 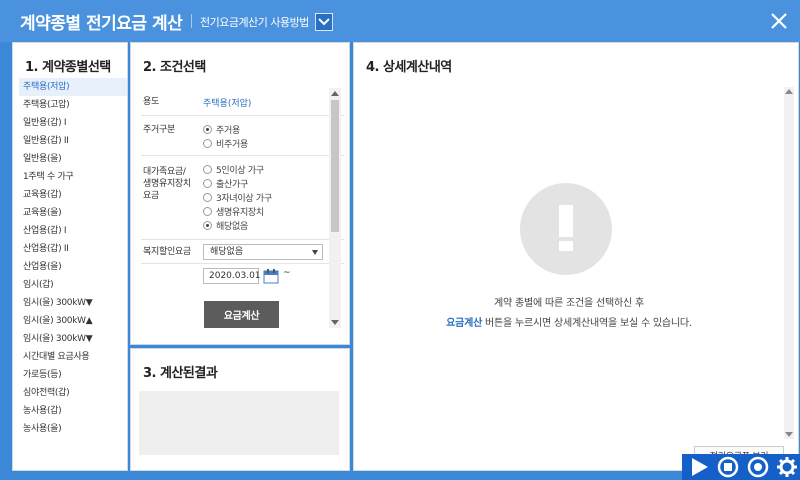 What do you see at coordinates (73, 105) in the screenshot?
I see `contract-type-item: 주택용(고압)` at bounding box center [73, 105].